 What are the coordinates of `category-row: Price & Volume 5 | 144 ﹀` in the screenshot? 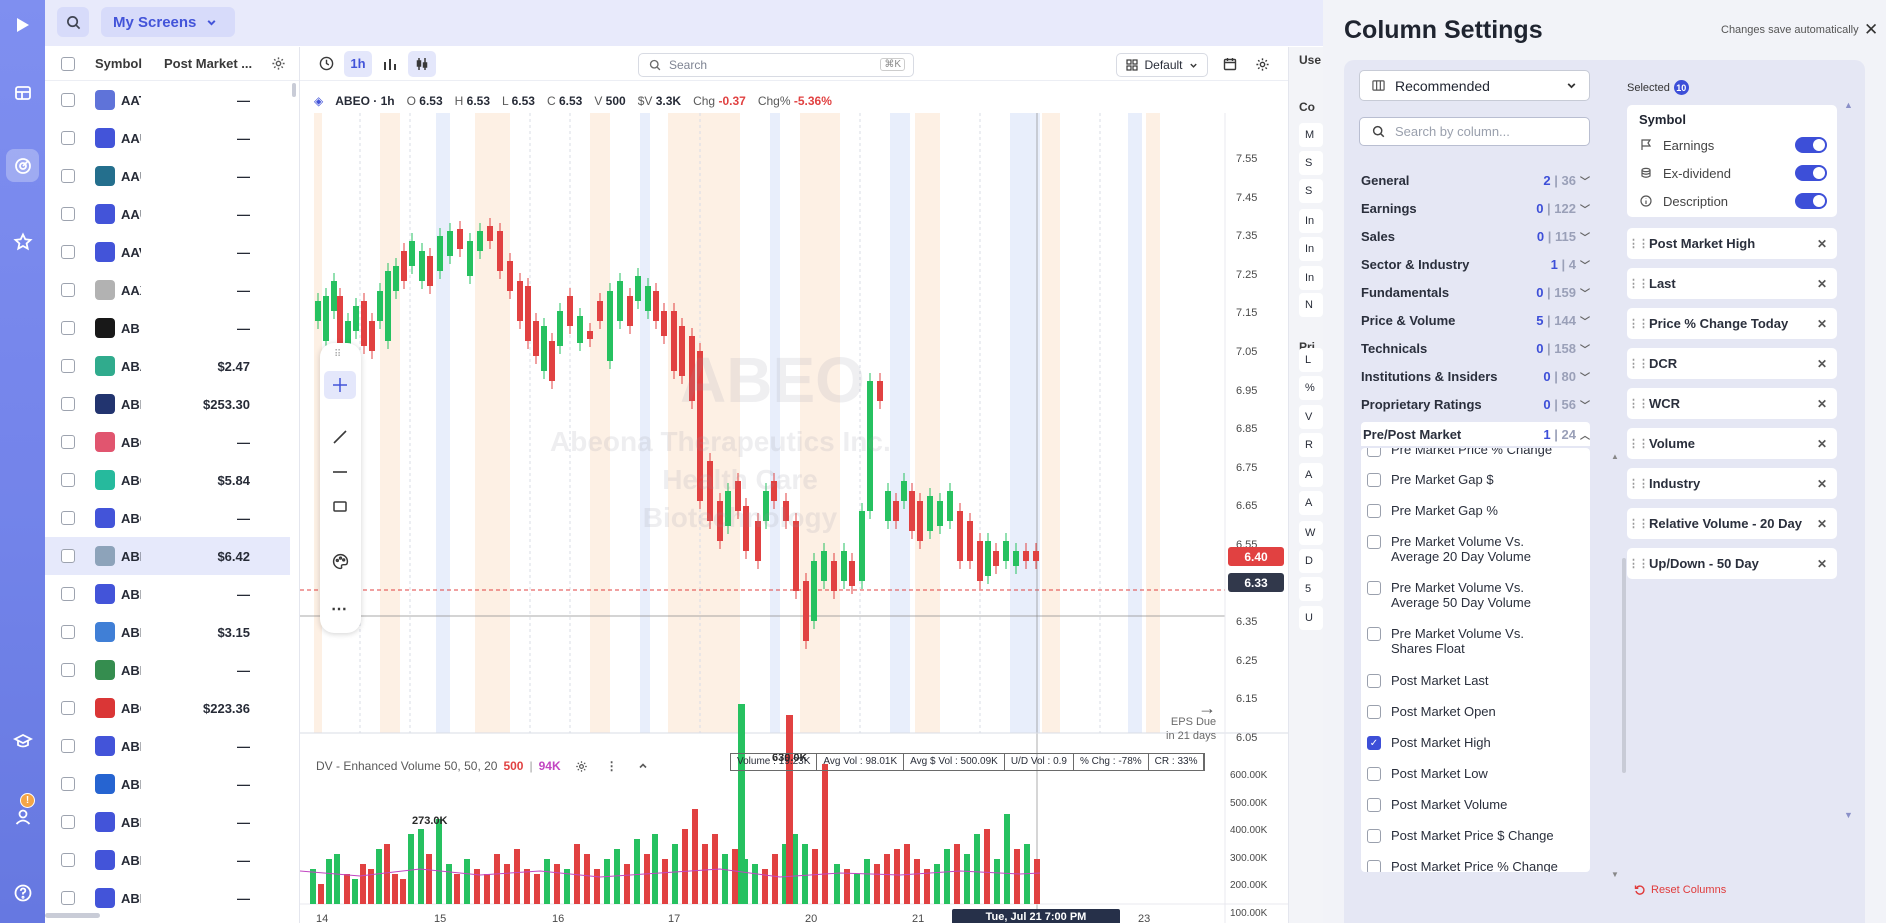 It's located at (1475, 320).